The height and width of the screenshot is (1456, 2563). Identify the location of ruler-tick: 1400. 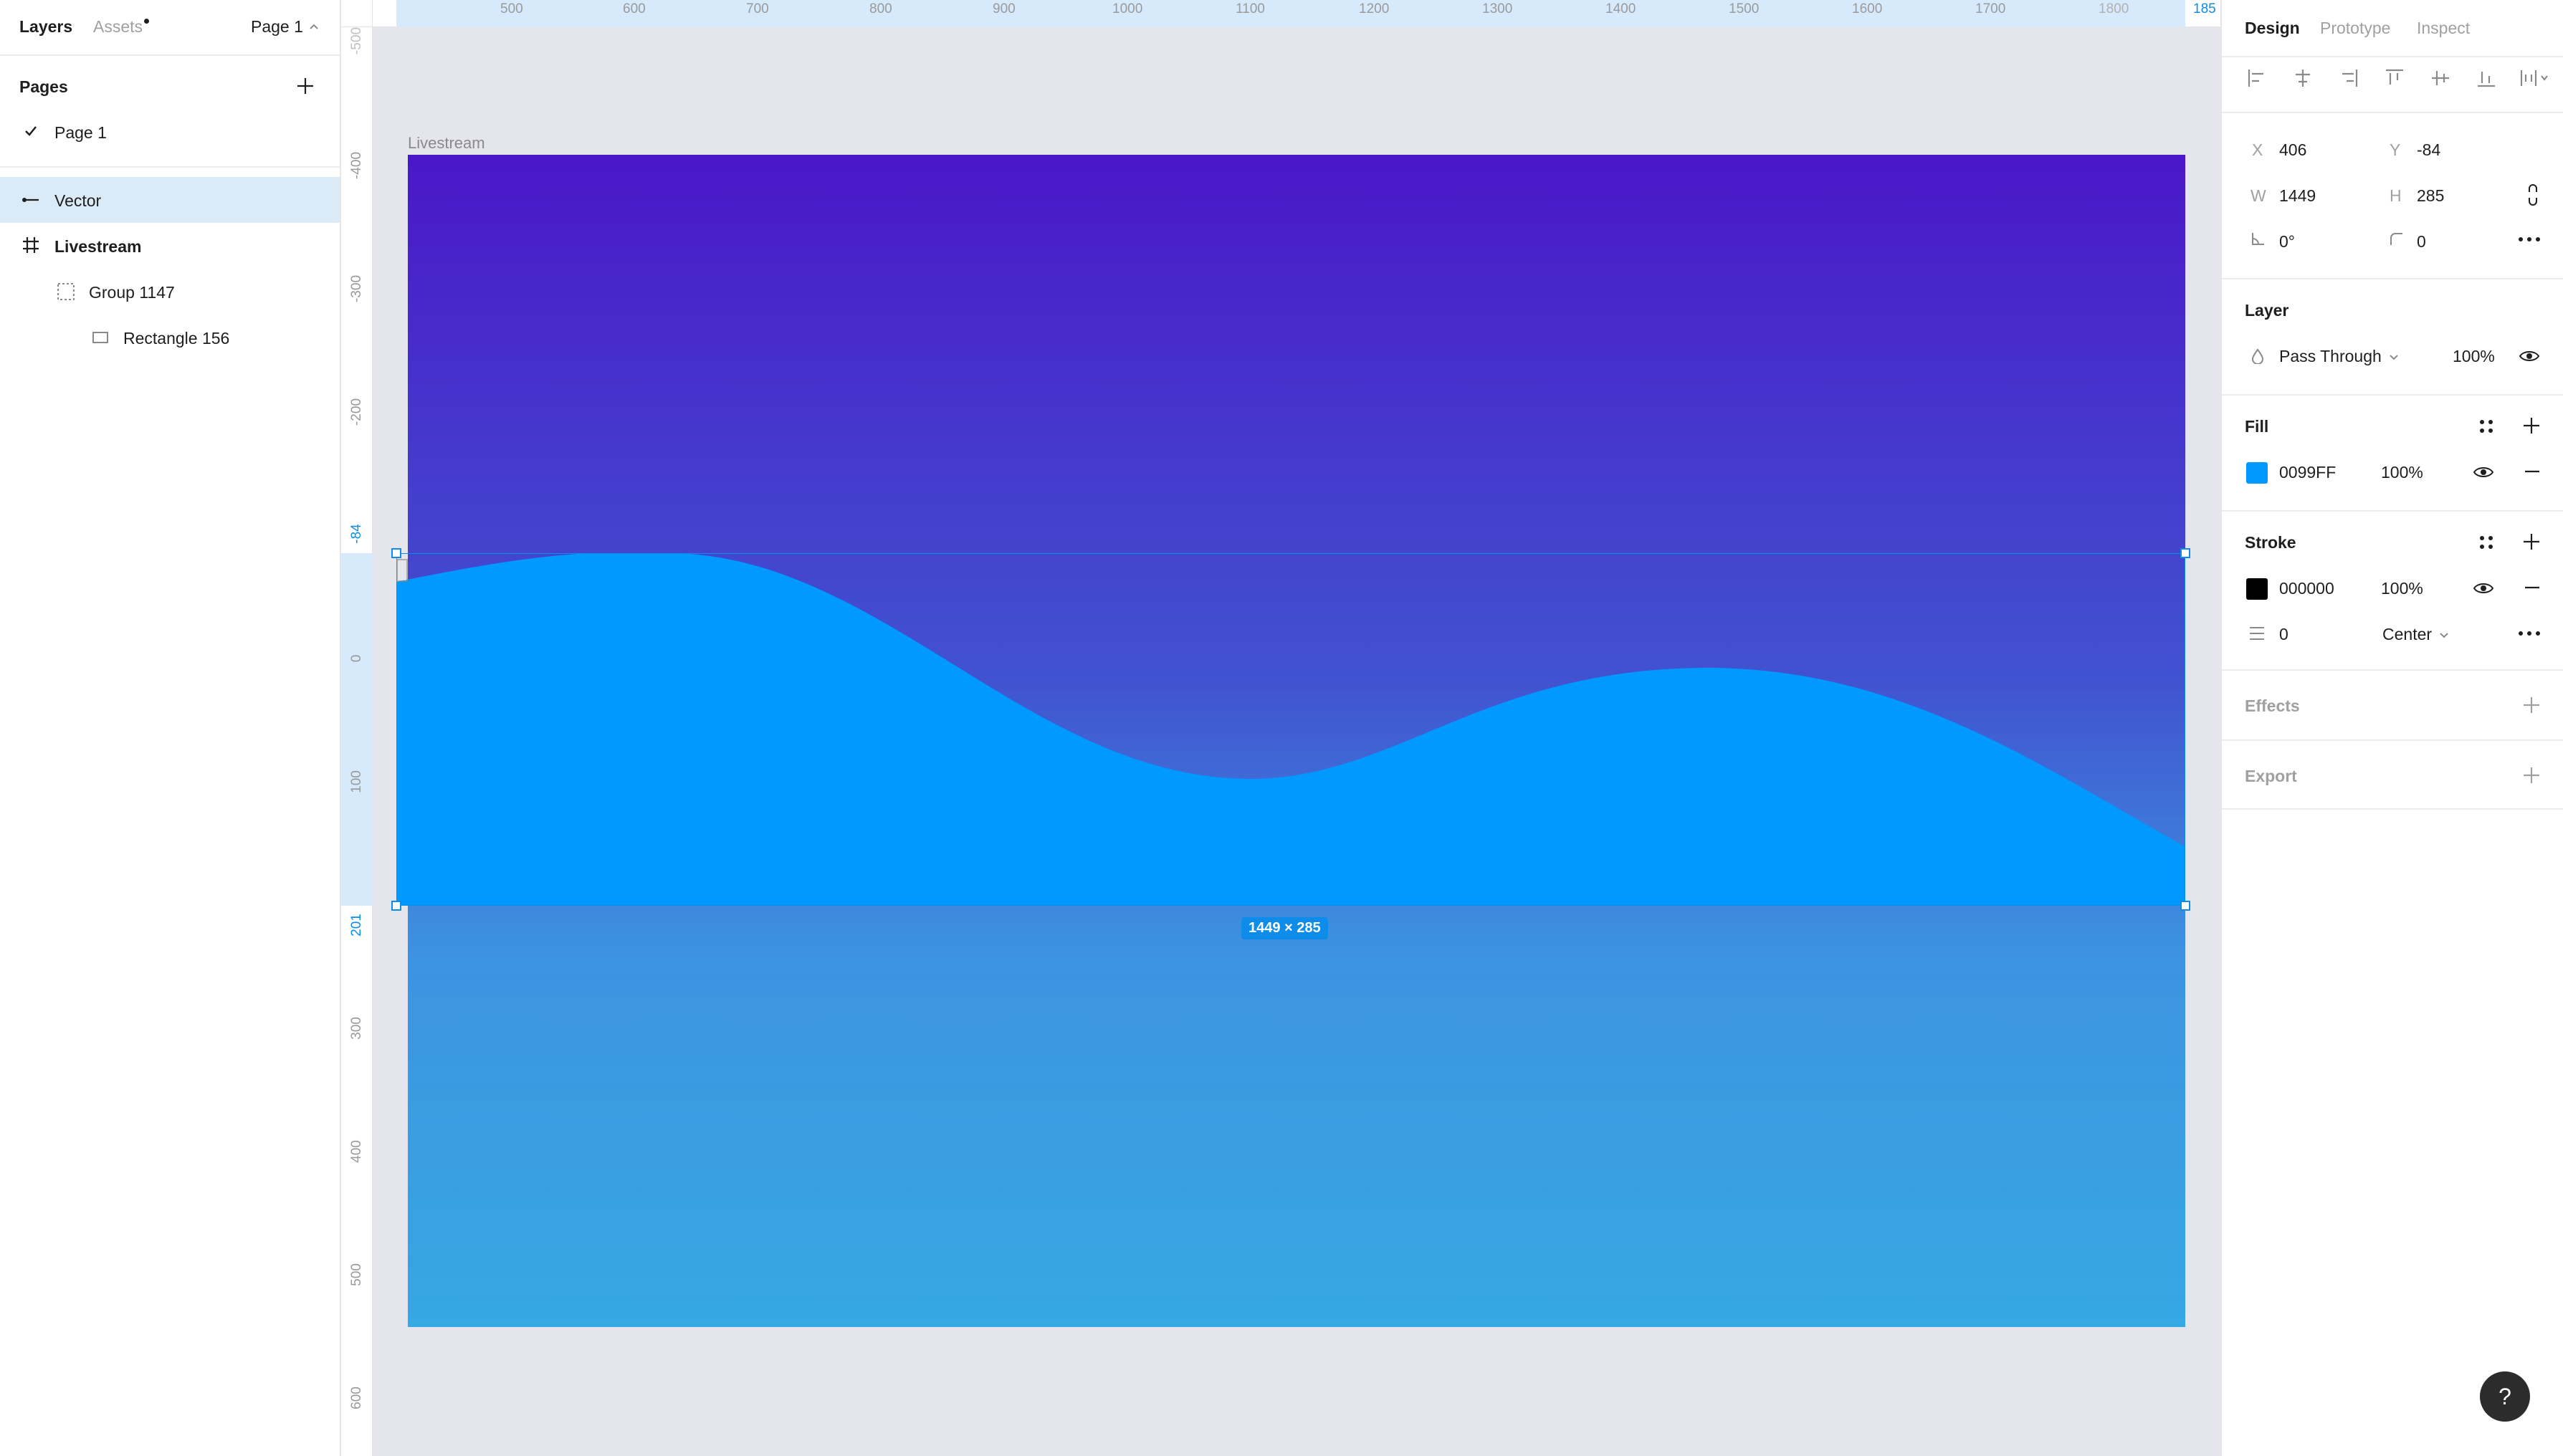
(1620, 8).